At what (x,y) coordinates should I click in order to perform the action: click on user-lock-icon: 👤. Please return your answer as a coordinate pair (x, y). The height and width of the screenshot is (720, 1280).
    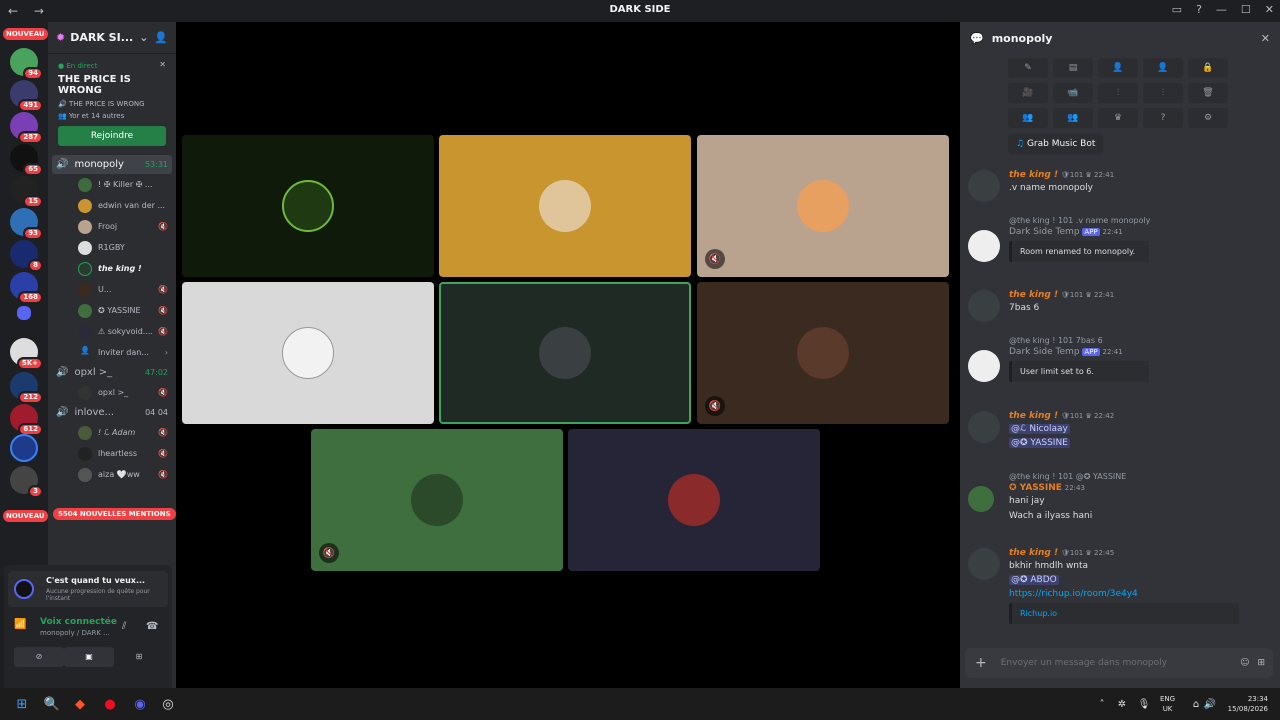
    Looking at the image, I should click on (1163, 68).